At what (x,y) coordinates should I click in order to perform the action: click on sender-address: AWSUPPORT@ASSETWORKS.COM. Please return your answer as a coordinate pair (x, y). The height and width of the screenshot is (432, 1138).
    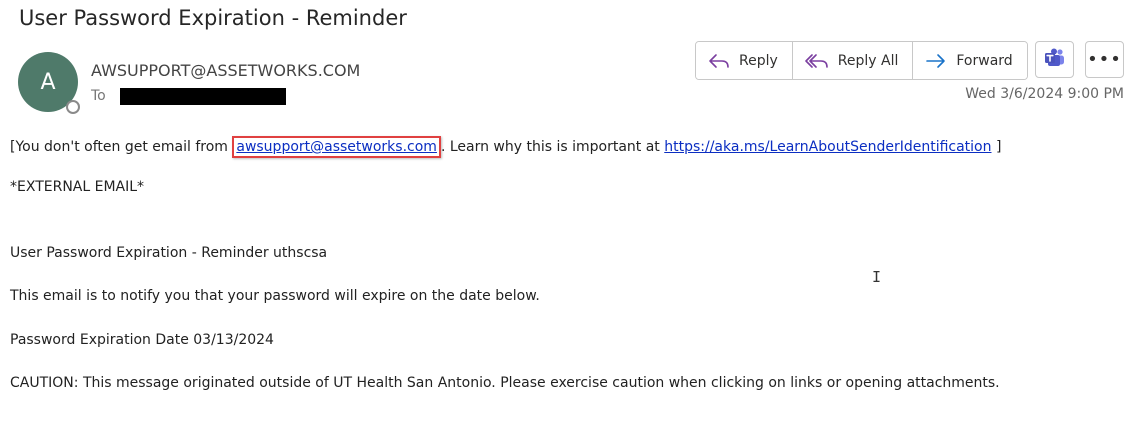
    Looking at the image, I should click on (225, 70).